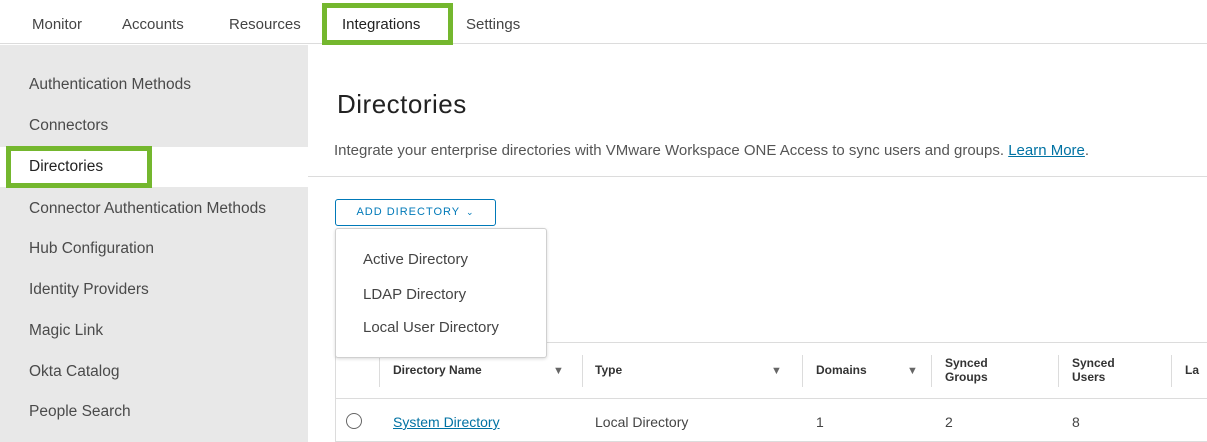  What do you see at coordinates (154, 331) in the screenshot?
I see `sidebar-item-magic-link: Magic Link` at bounding box center [154, 331].